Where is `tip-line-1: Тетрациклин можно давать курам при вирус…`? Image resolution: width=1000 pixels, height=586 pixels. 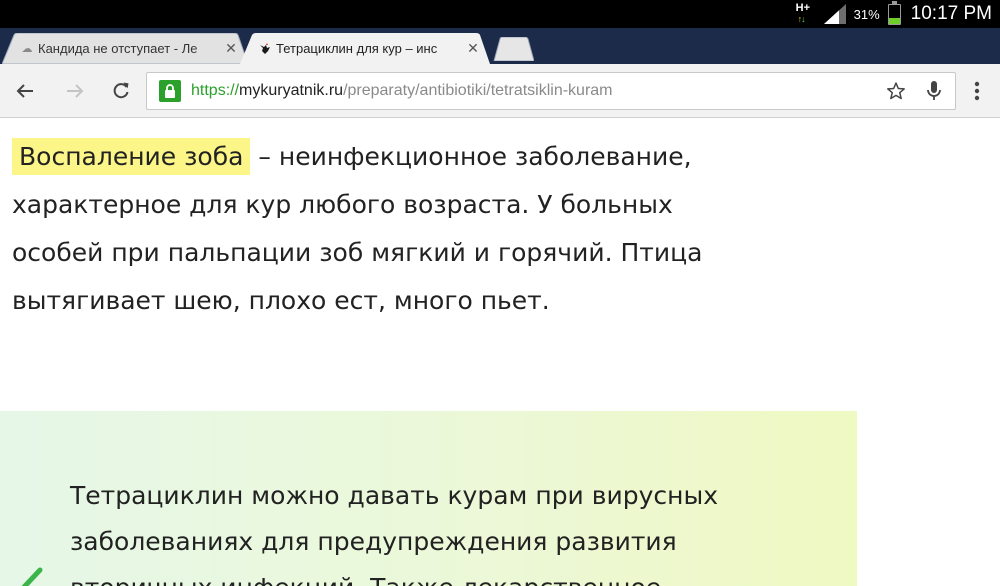 tip-line-1: Тетрациклин можно давать курам при вирус… is located at coordinates (394, 495).